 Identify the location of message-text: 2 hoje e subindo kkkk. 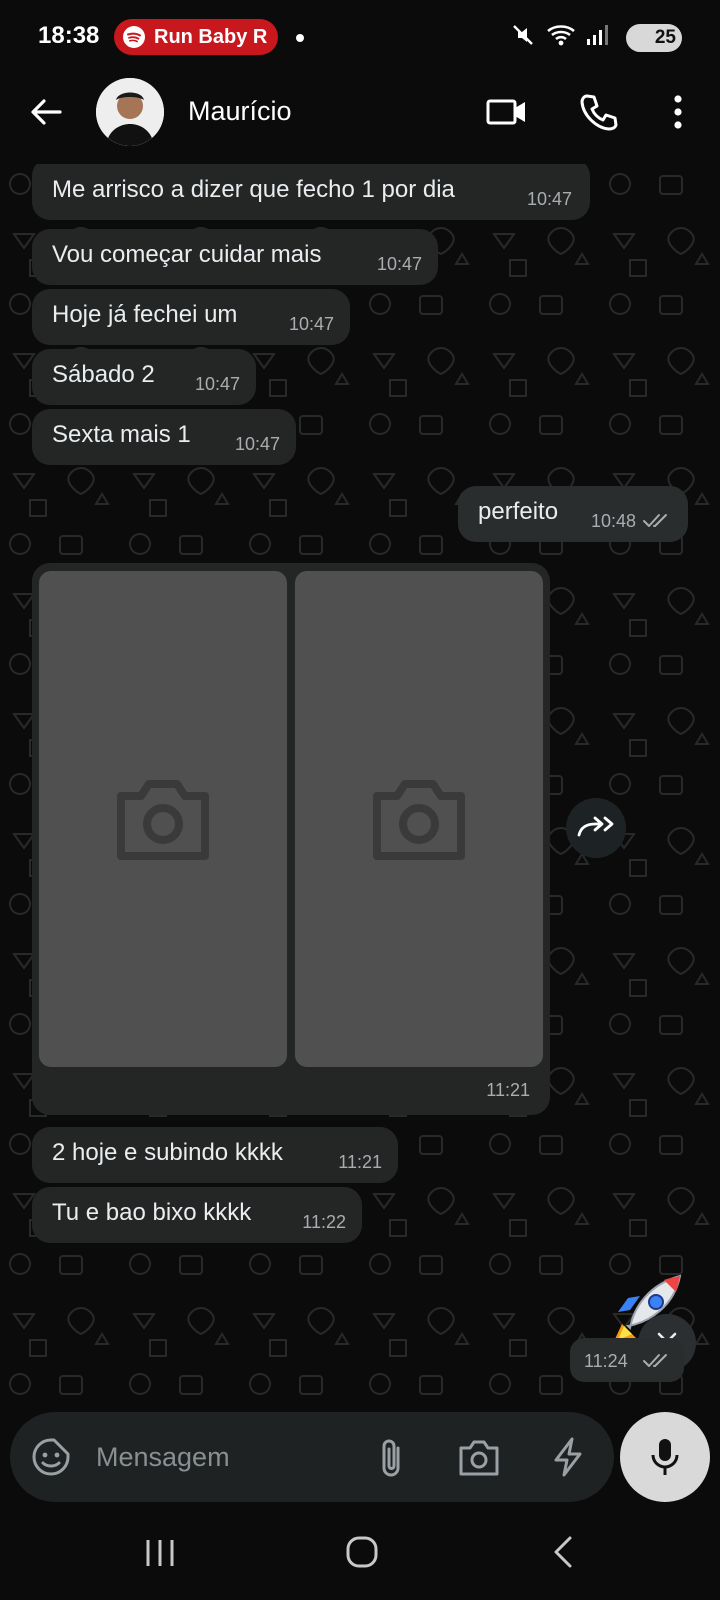
(167, 1152).